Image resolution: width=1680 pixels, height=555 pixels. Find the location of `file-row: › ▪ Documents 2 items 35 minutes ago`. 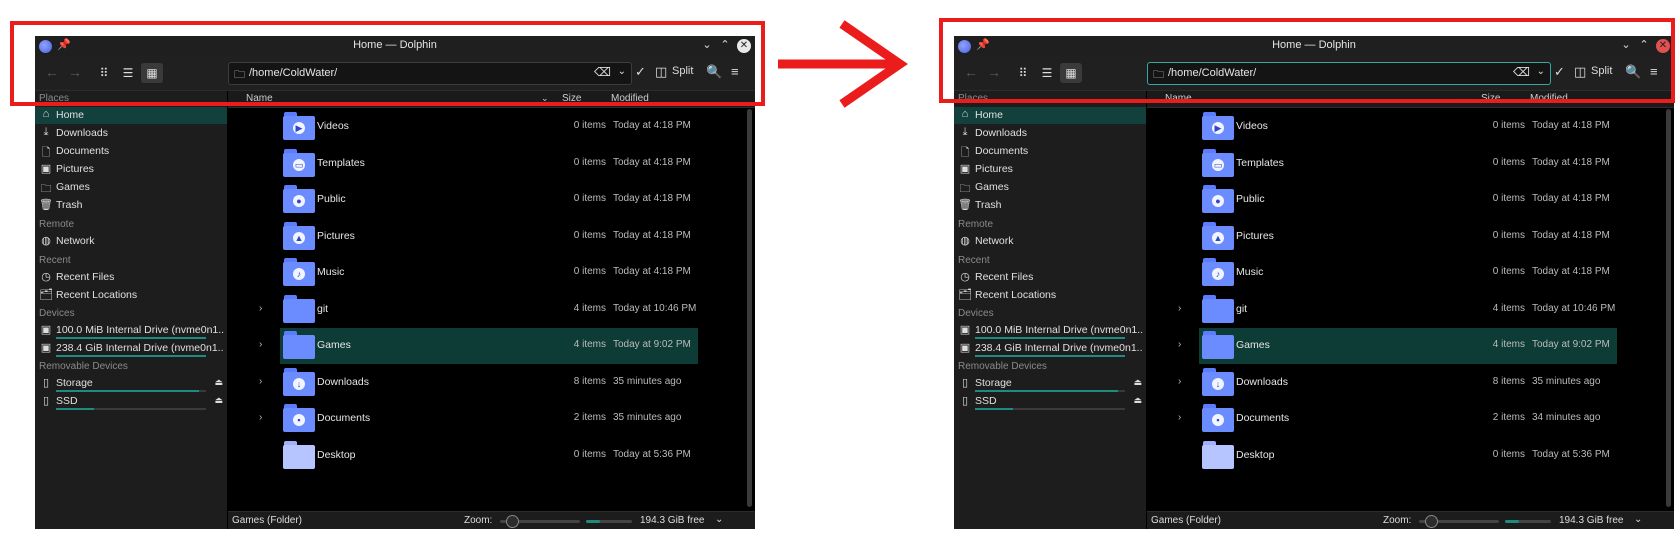

file-row: › ▪ Documents 2 items 35 minutes ago is located at coordinates (483, 419).